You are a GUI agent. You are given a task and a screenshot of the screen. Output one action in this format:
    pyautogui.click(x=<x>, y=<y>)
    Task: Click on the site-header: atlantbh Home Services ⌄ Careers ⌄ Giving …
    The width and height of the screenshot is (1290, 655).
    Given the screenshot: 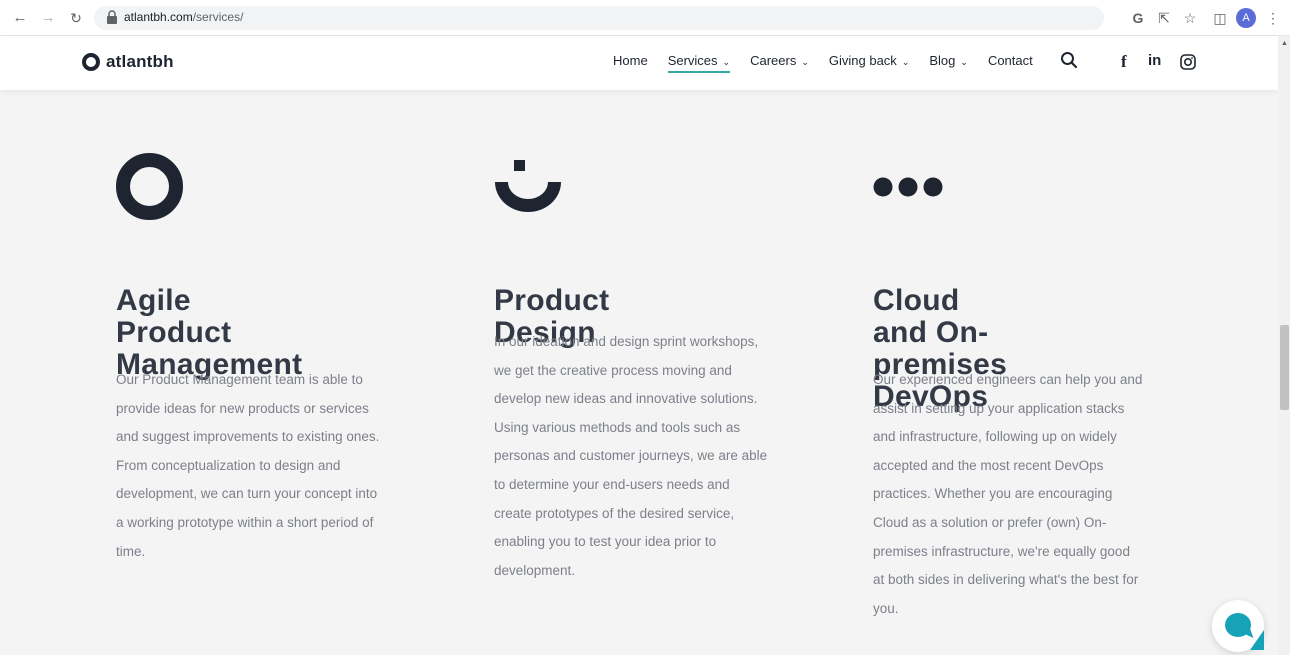 What is the action you would take?
    pyautogui.click(x=639, y=63)
    